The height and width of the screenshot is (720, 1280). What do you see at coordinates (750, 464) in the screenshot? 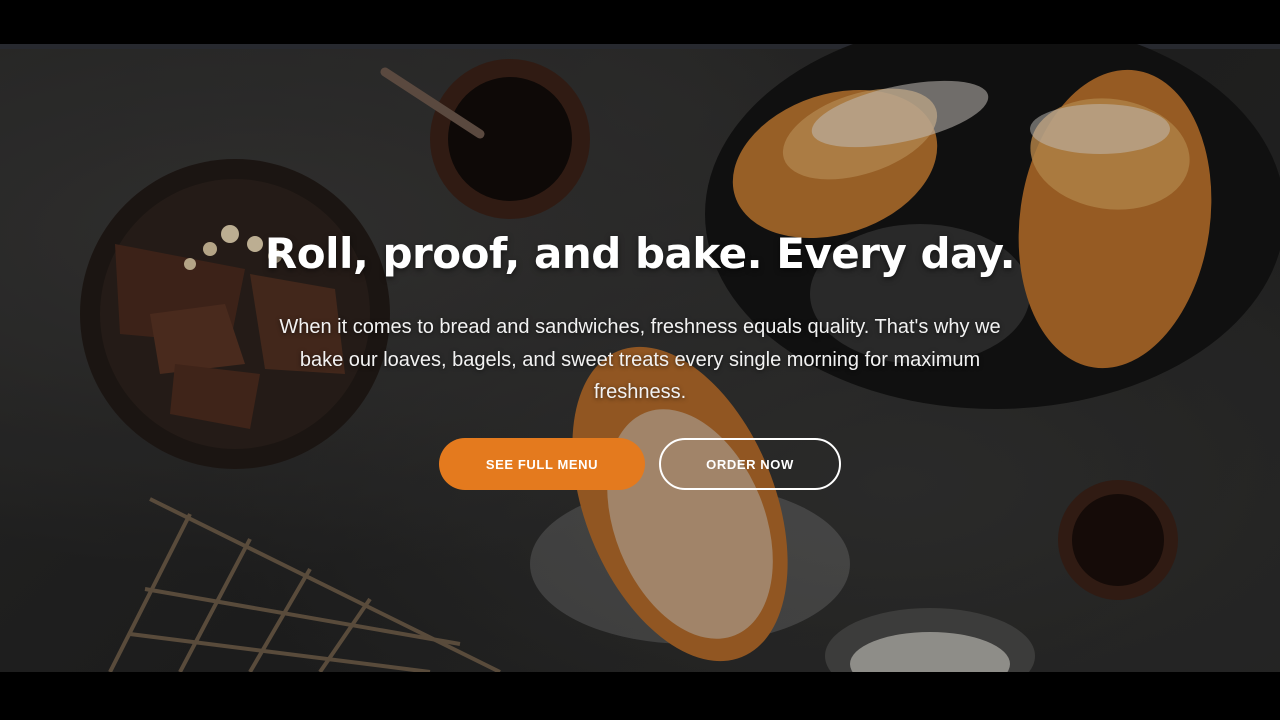
I see `order-now-button: ORDER NOW` at bounding box center [750, 464].